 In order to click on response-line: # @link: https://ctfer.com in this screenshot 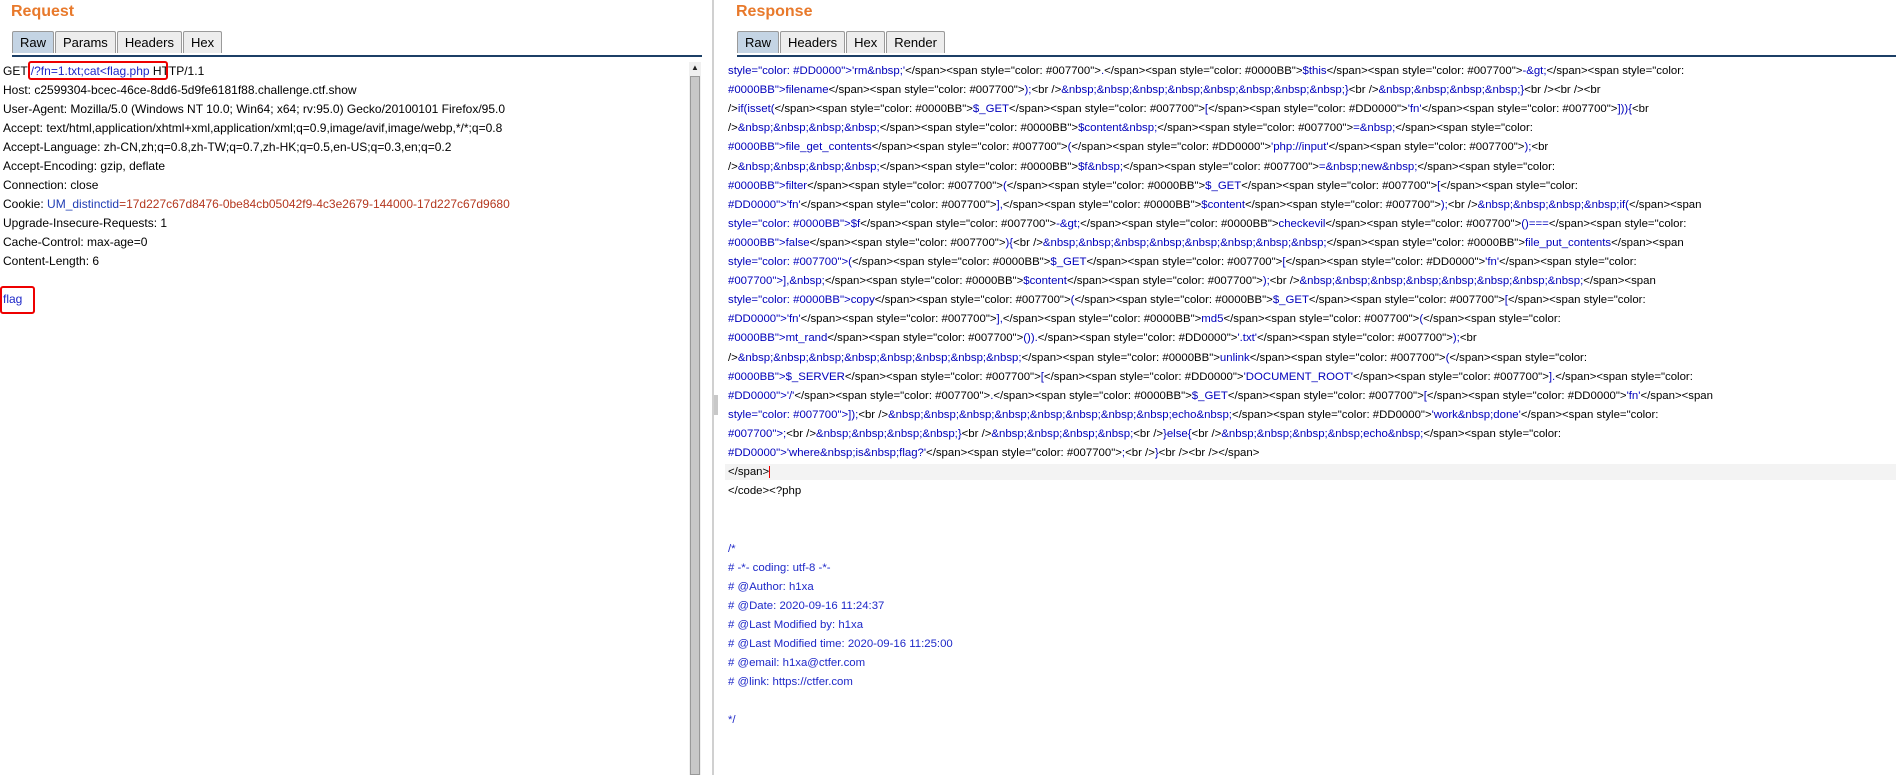, I will do `click(790, 682)`.